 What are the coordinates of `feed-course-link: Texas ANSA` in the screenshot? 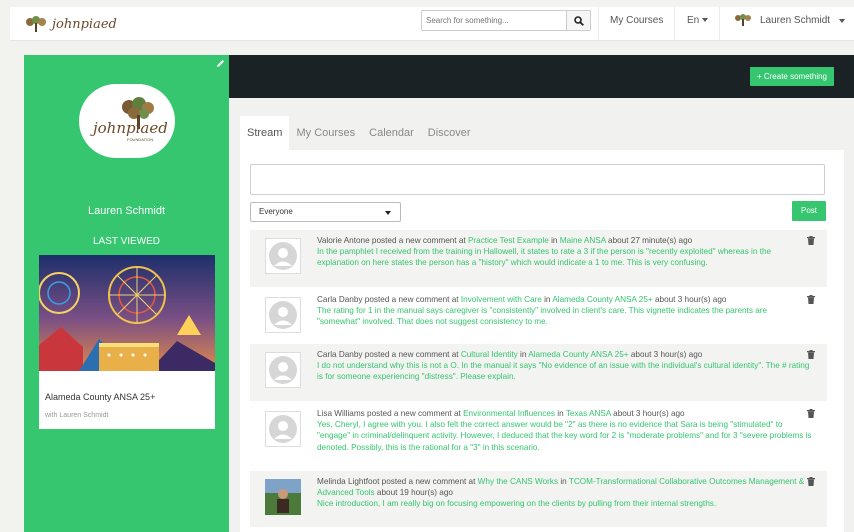 It's located at (588, 413).